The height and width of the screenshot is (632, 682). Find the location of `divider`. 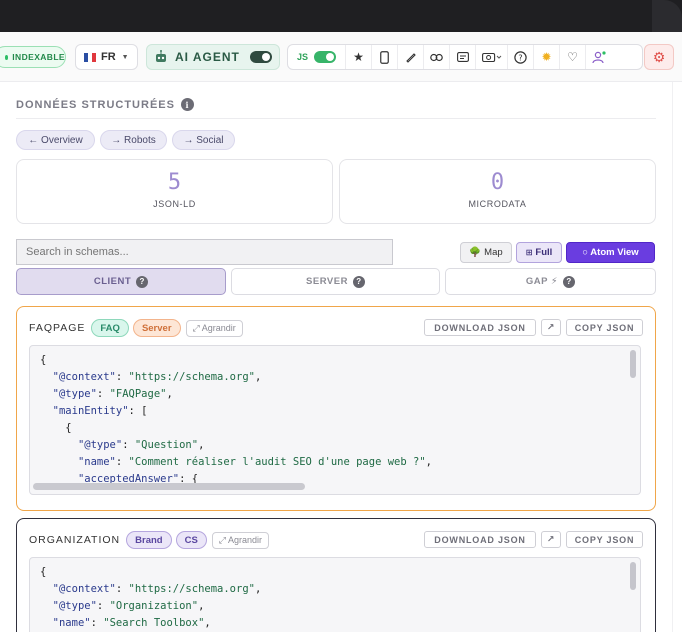

divider is located at coordinates (336, 118).